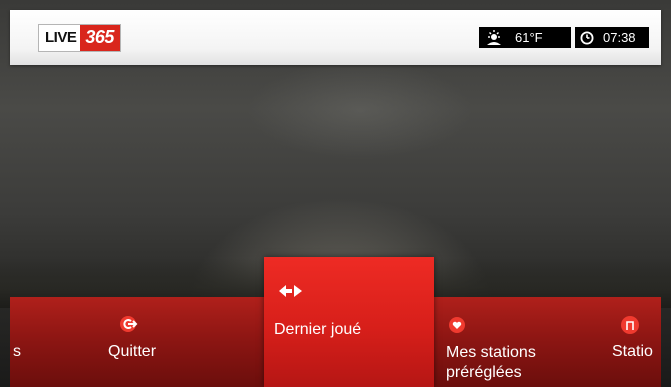 The width and height of the screenshot is (671, 387). I want to click on menu-item-quitter: Quitter, so click(170, 342).